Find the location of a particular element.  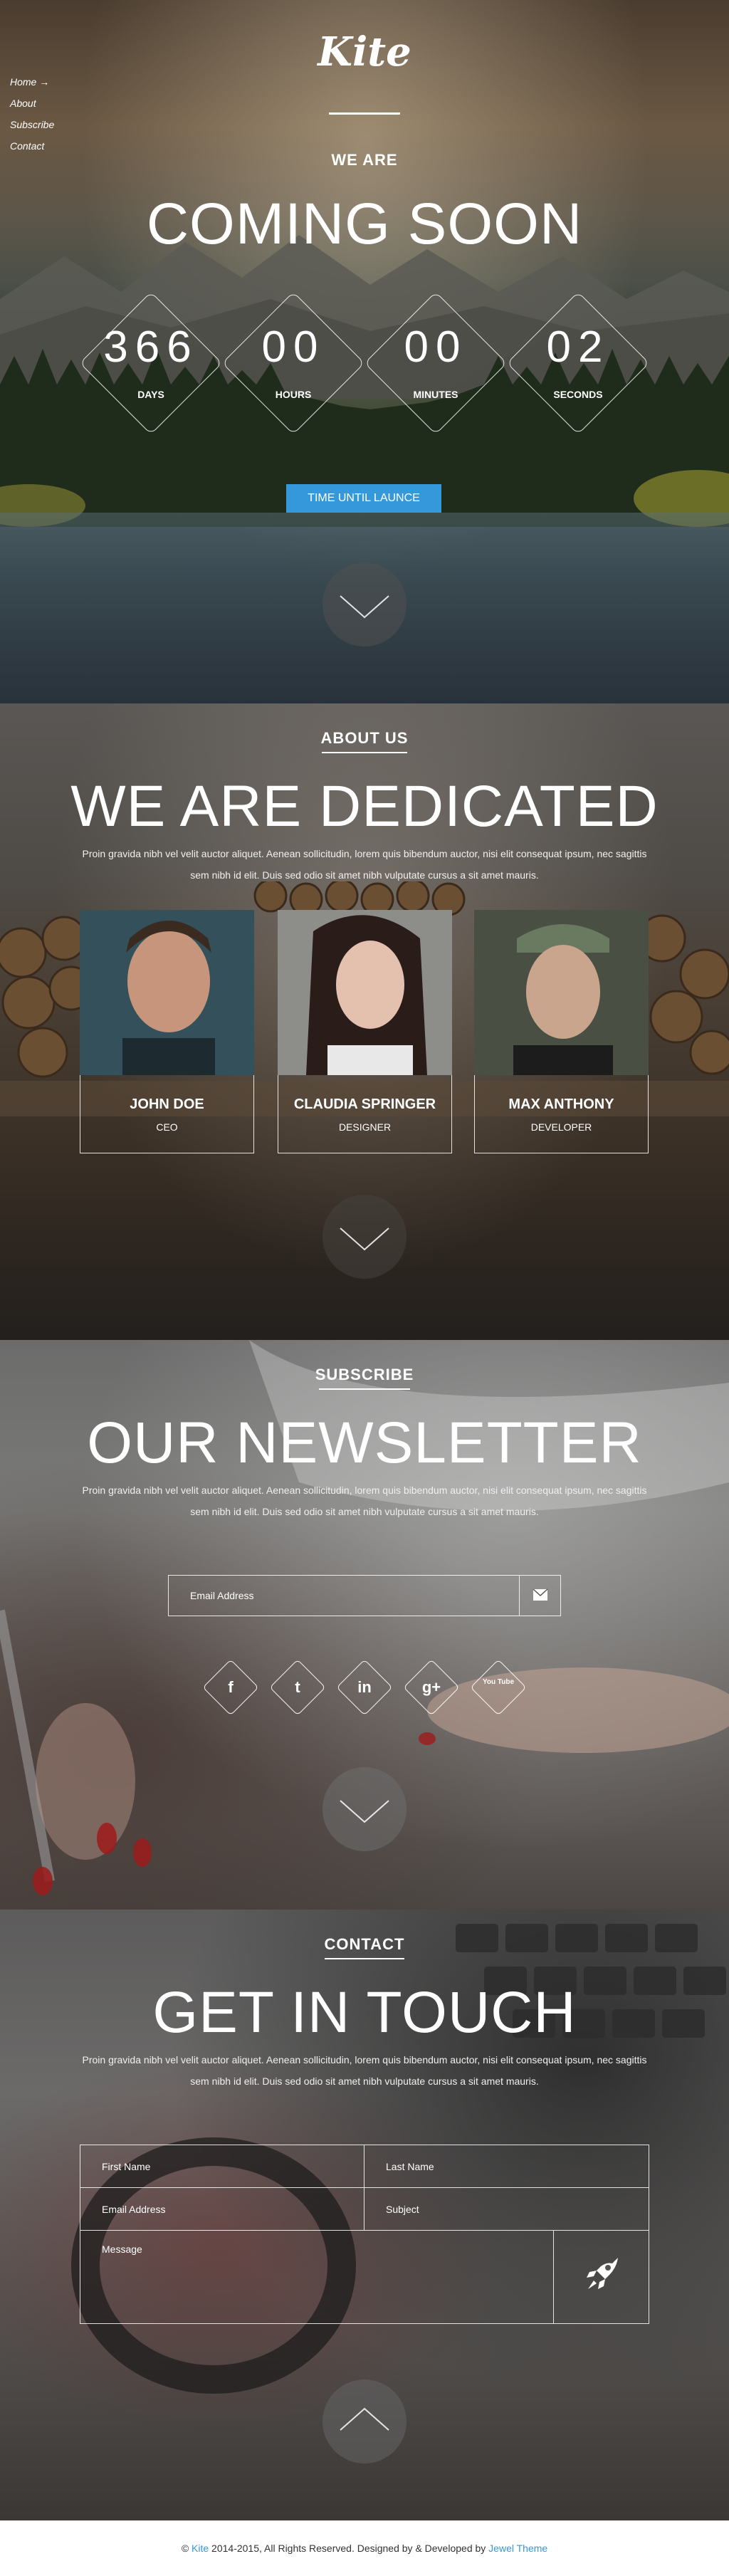

team-member-name: JOHN DOE is located at coordinates (167, 1104).